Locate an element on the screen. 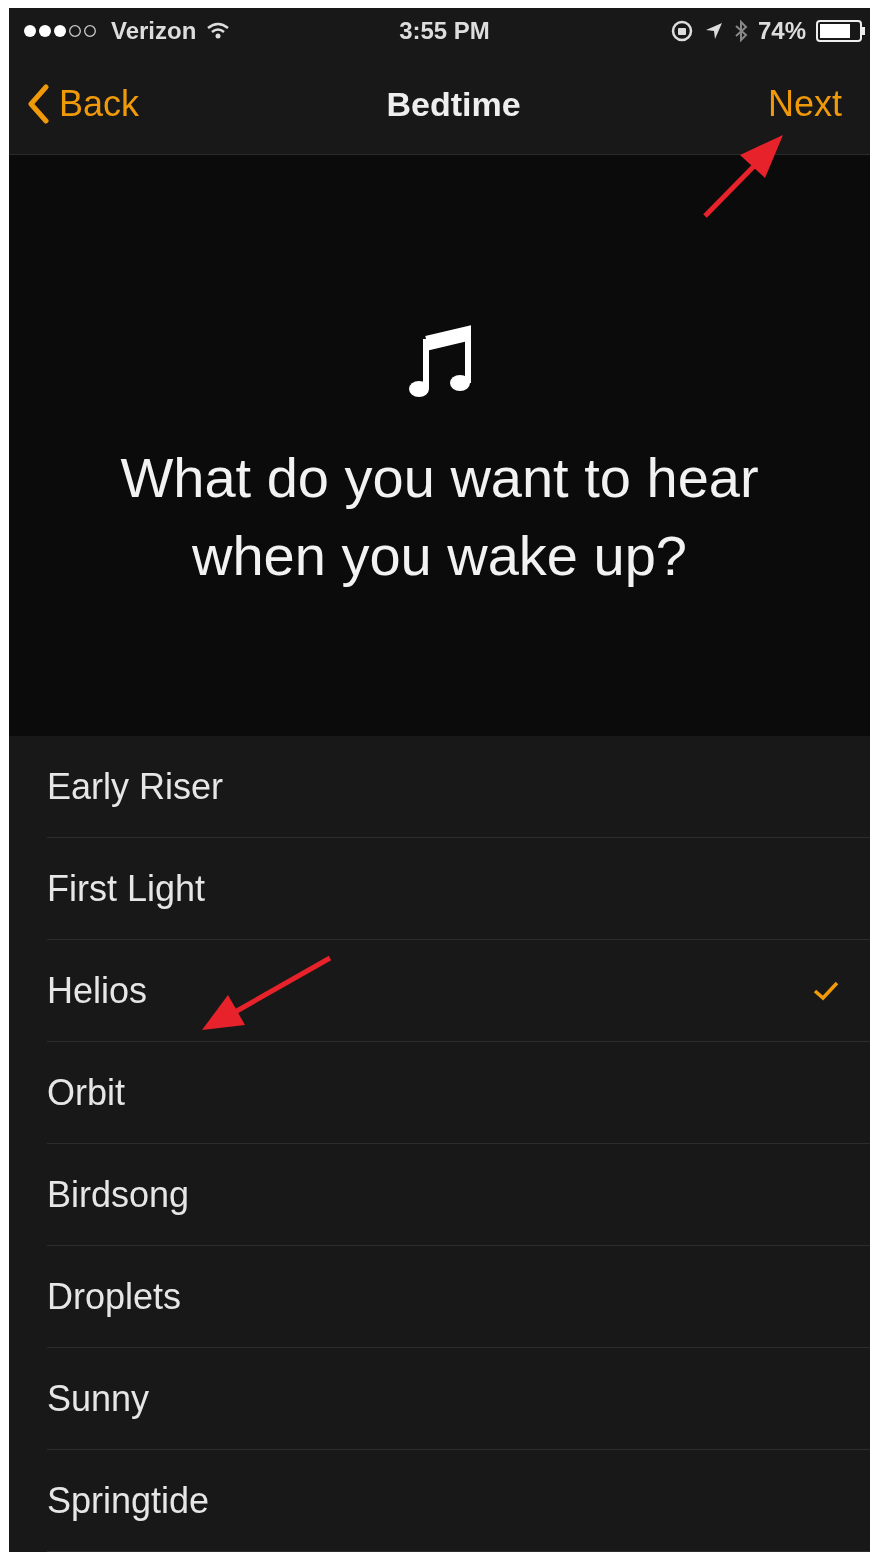  checkmark-icon is located at coordinates (826, 990).